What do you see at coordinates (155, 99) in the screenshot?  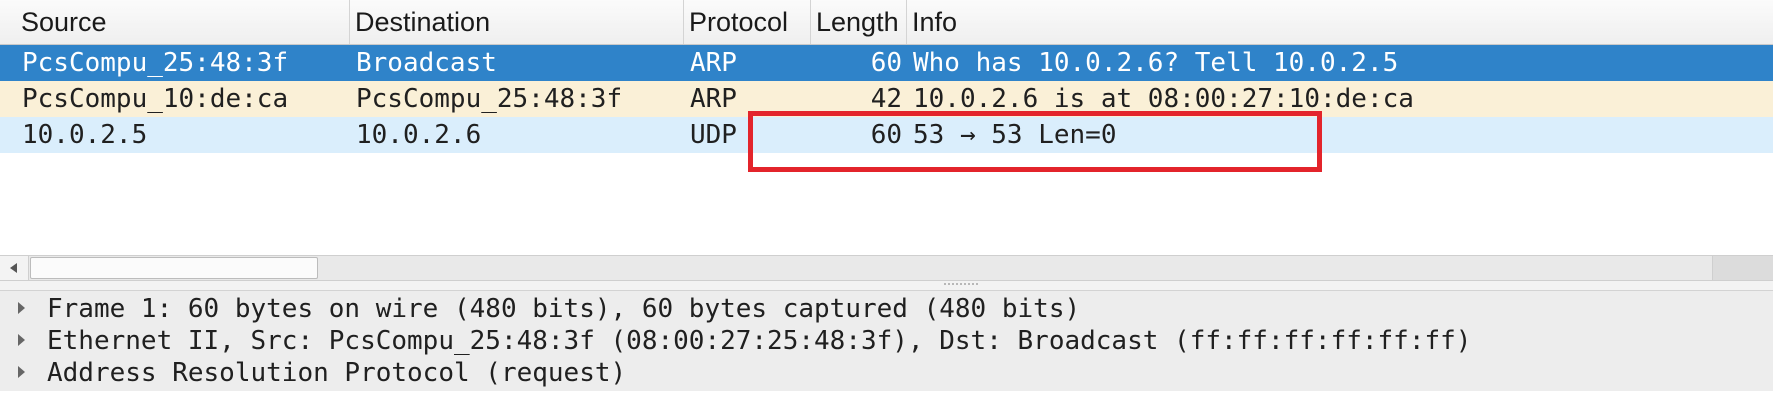 I see `packet-source: PcsCompu_10:de:ca` at bounding box center [155, 99].